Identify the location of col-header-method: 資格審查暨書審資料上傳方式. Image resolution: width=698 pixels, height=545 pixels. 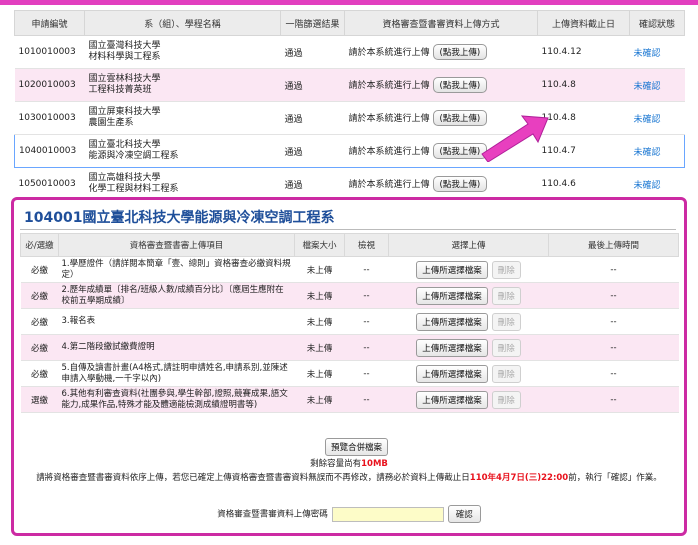
(441, 23).